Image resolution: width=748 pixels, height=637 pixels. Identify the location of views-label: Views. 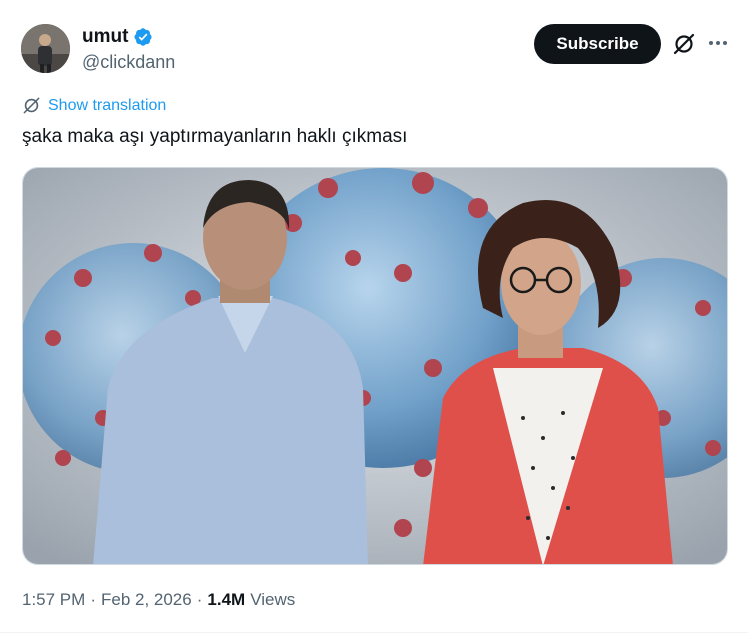
(273, 599).